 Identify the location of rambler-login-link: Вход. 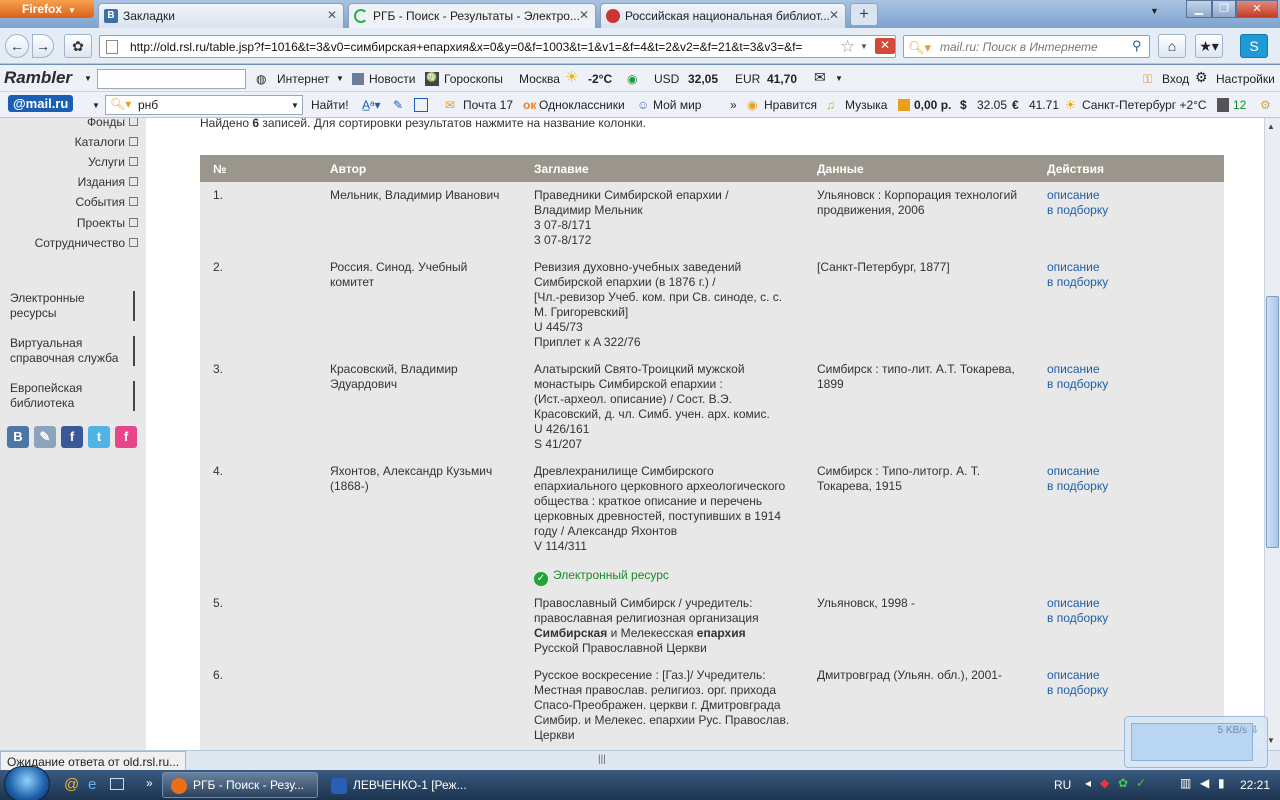
(1175, 79).